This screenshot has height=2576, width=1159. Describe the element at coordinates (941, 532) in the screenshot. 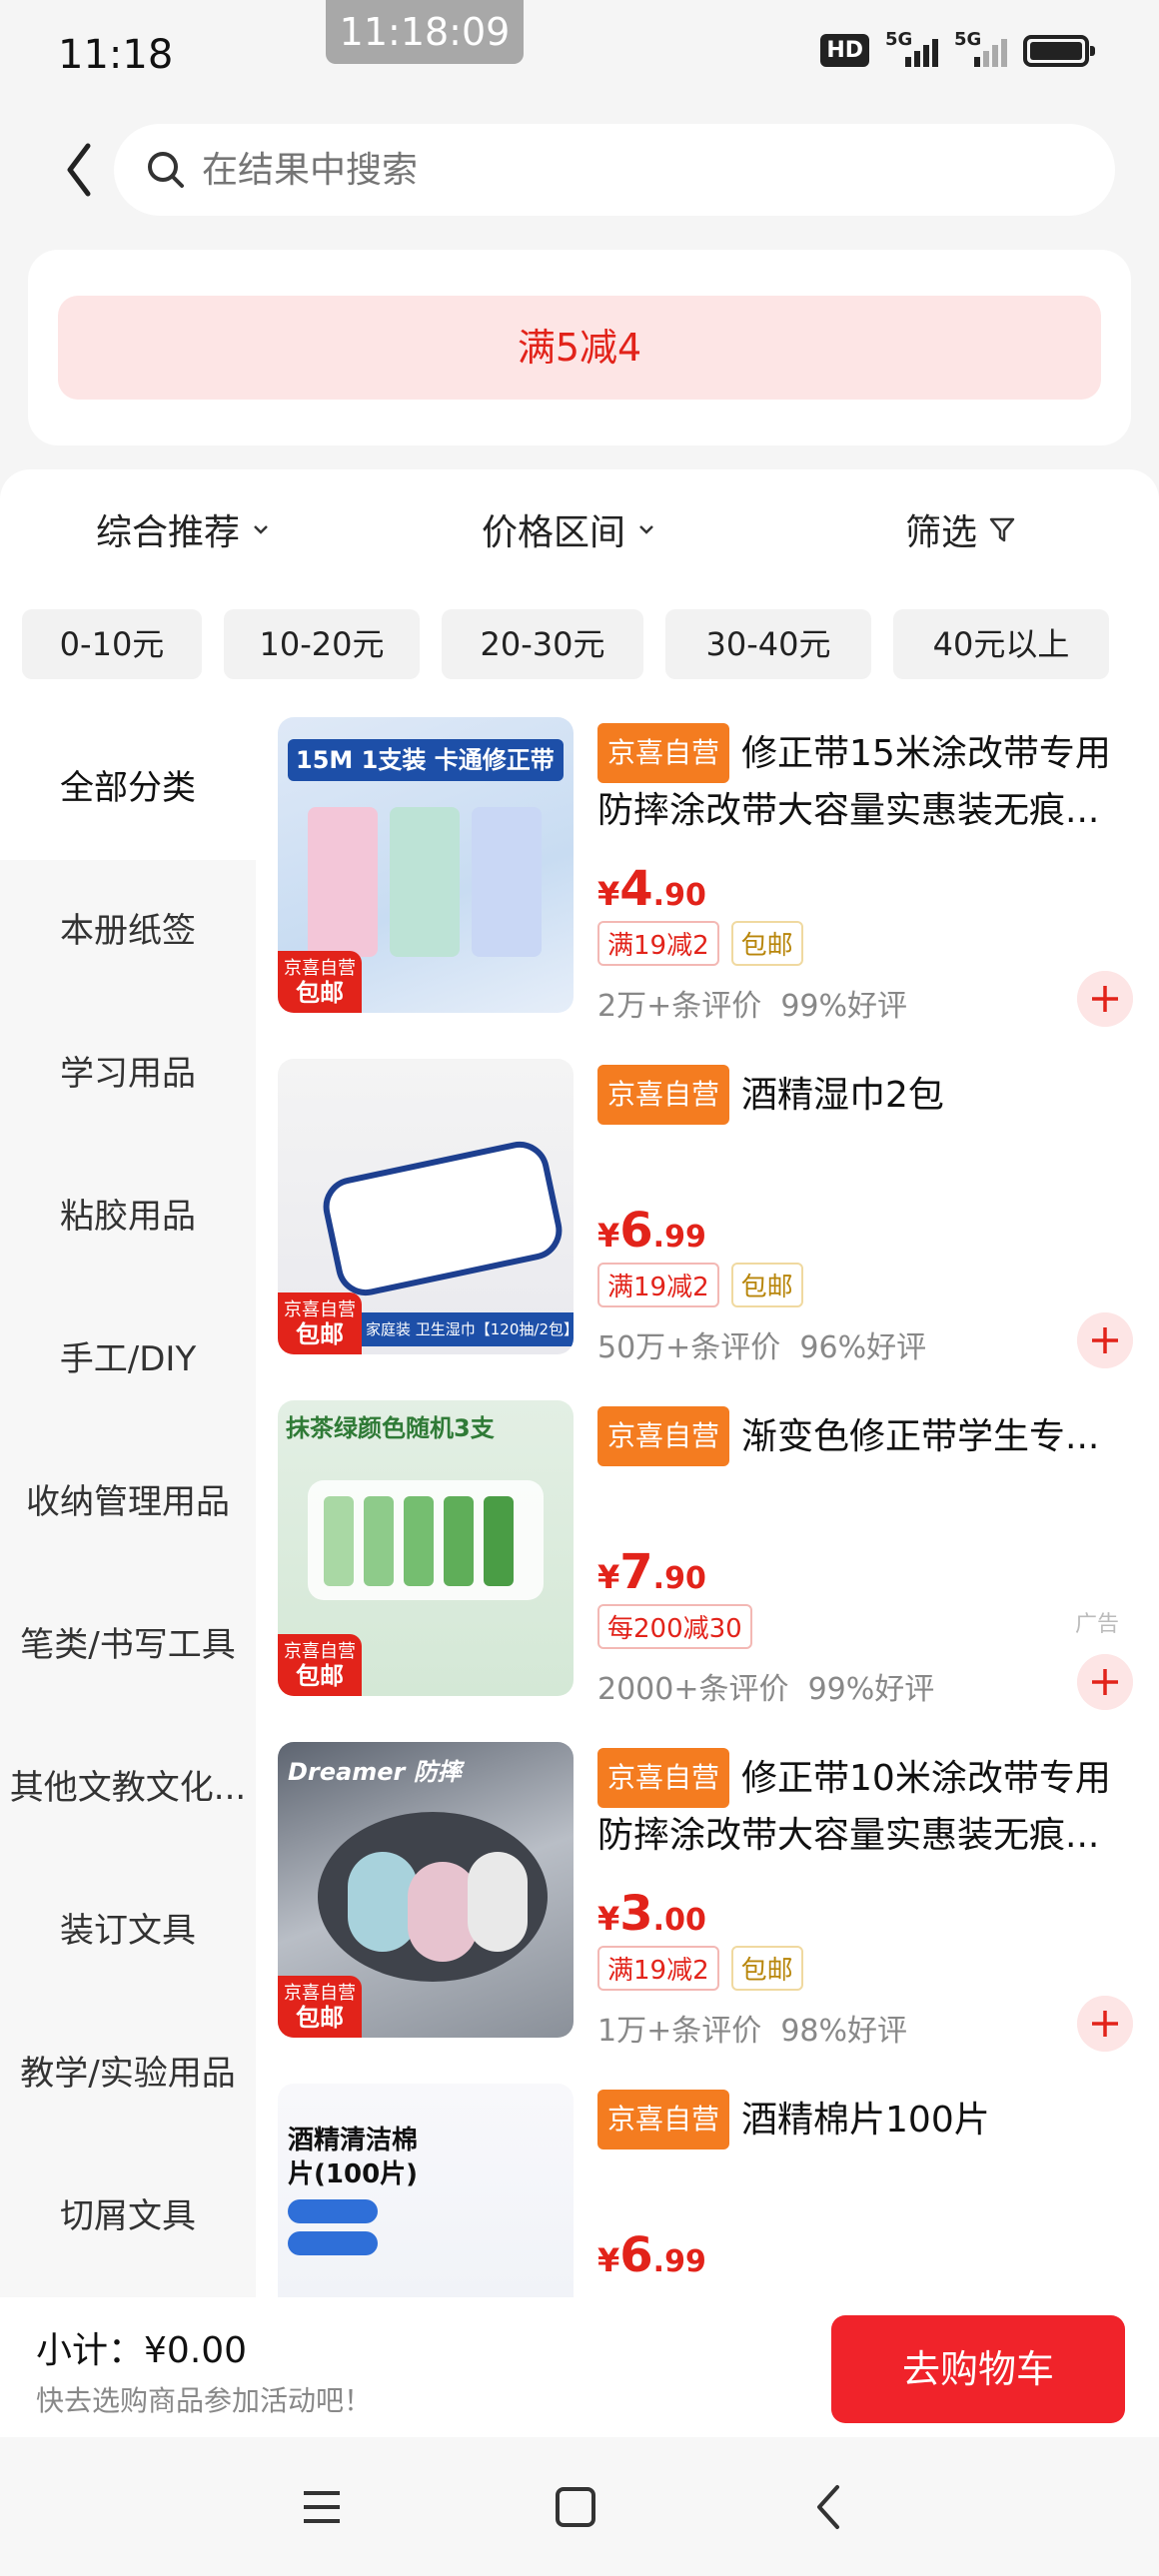

I see `sort-label: 筛选` at that location.